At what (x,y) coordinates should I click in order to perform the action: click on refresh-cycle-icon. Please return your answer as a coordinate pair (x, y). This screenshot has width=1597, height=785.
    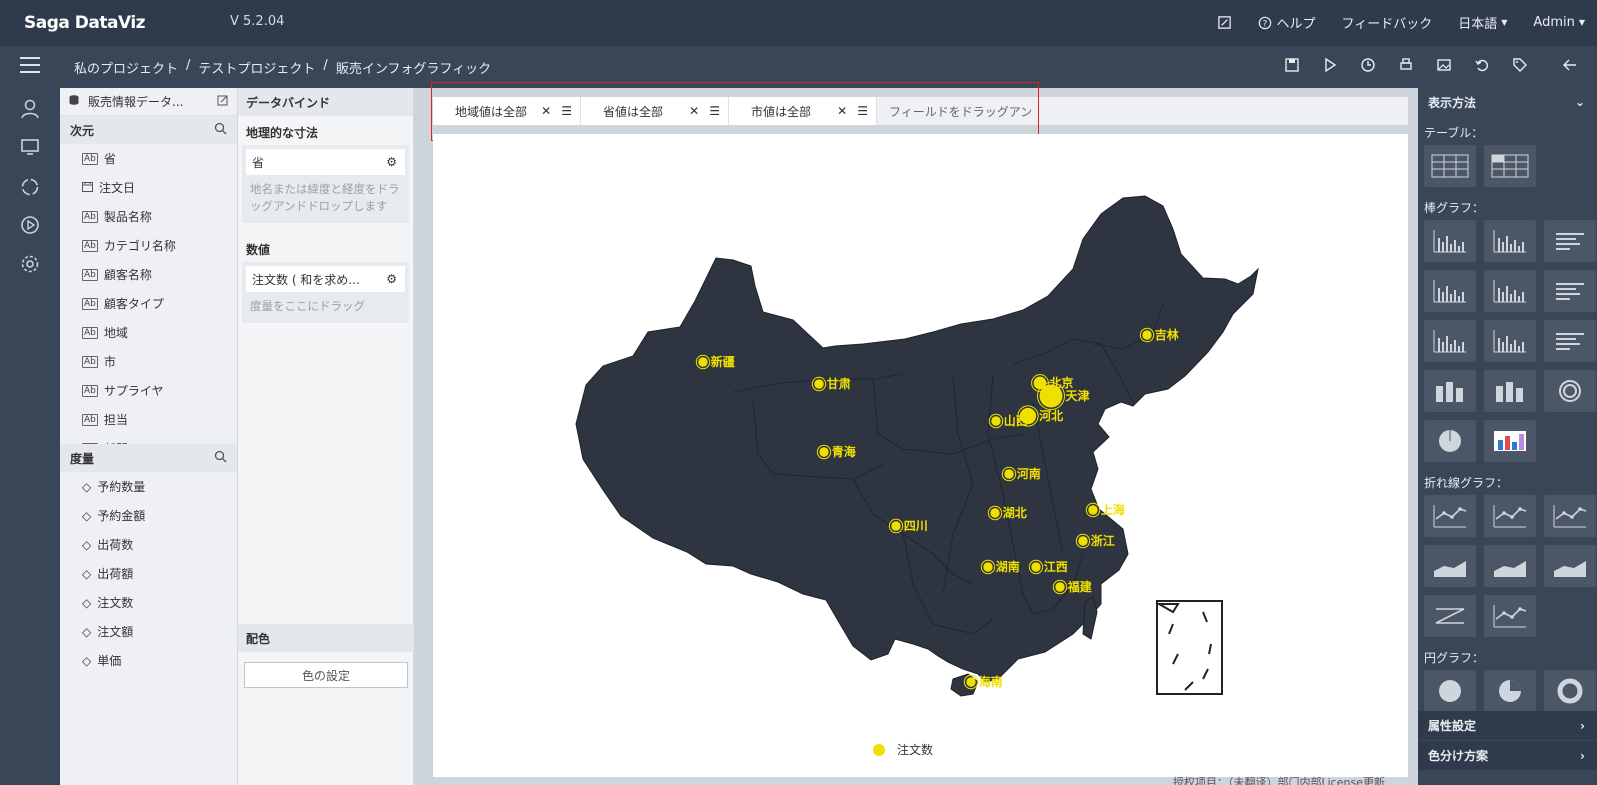
    Looking at the image, I should click on (30, 187).